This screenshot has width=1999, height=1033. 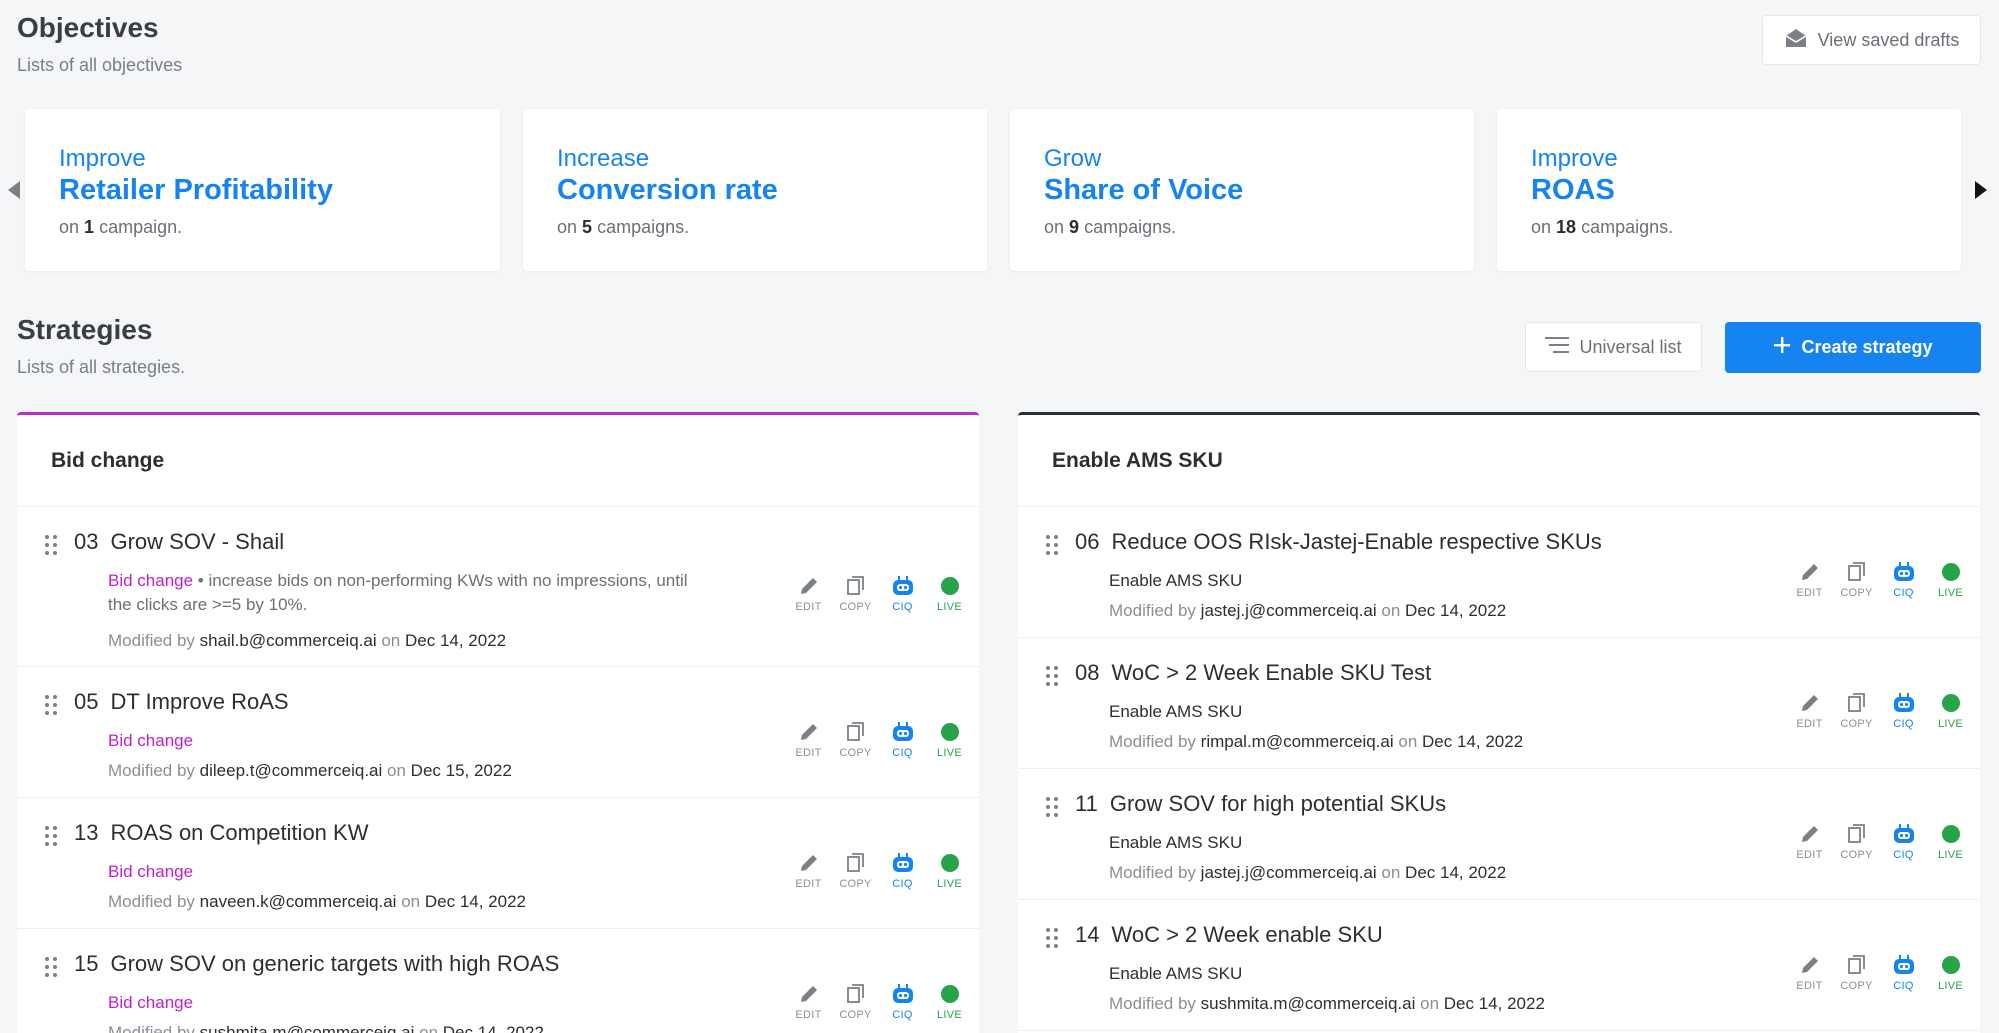 I want to click on carousel-prev-icon, so click(x=14, y=190).